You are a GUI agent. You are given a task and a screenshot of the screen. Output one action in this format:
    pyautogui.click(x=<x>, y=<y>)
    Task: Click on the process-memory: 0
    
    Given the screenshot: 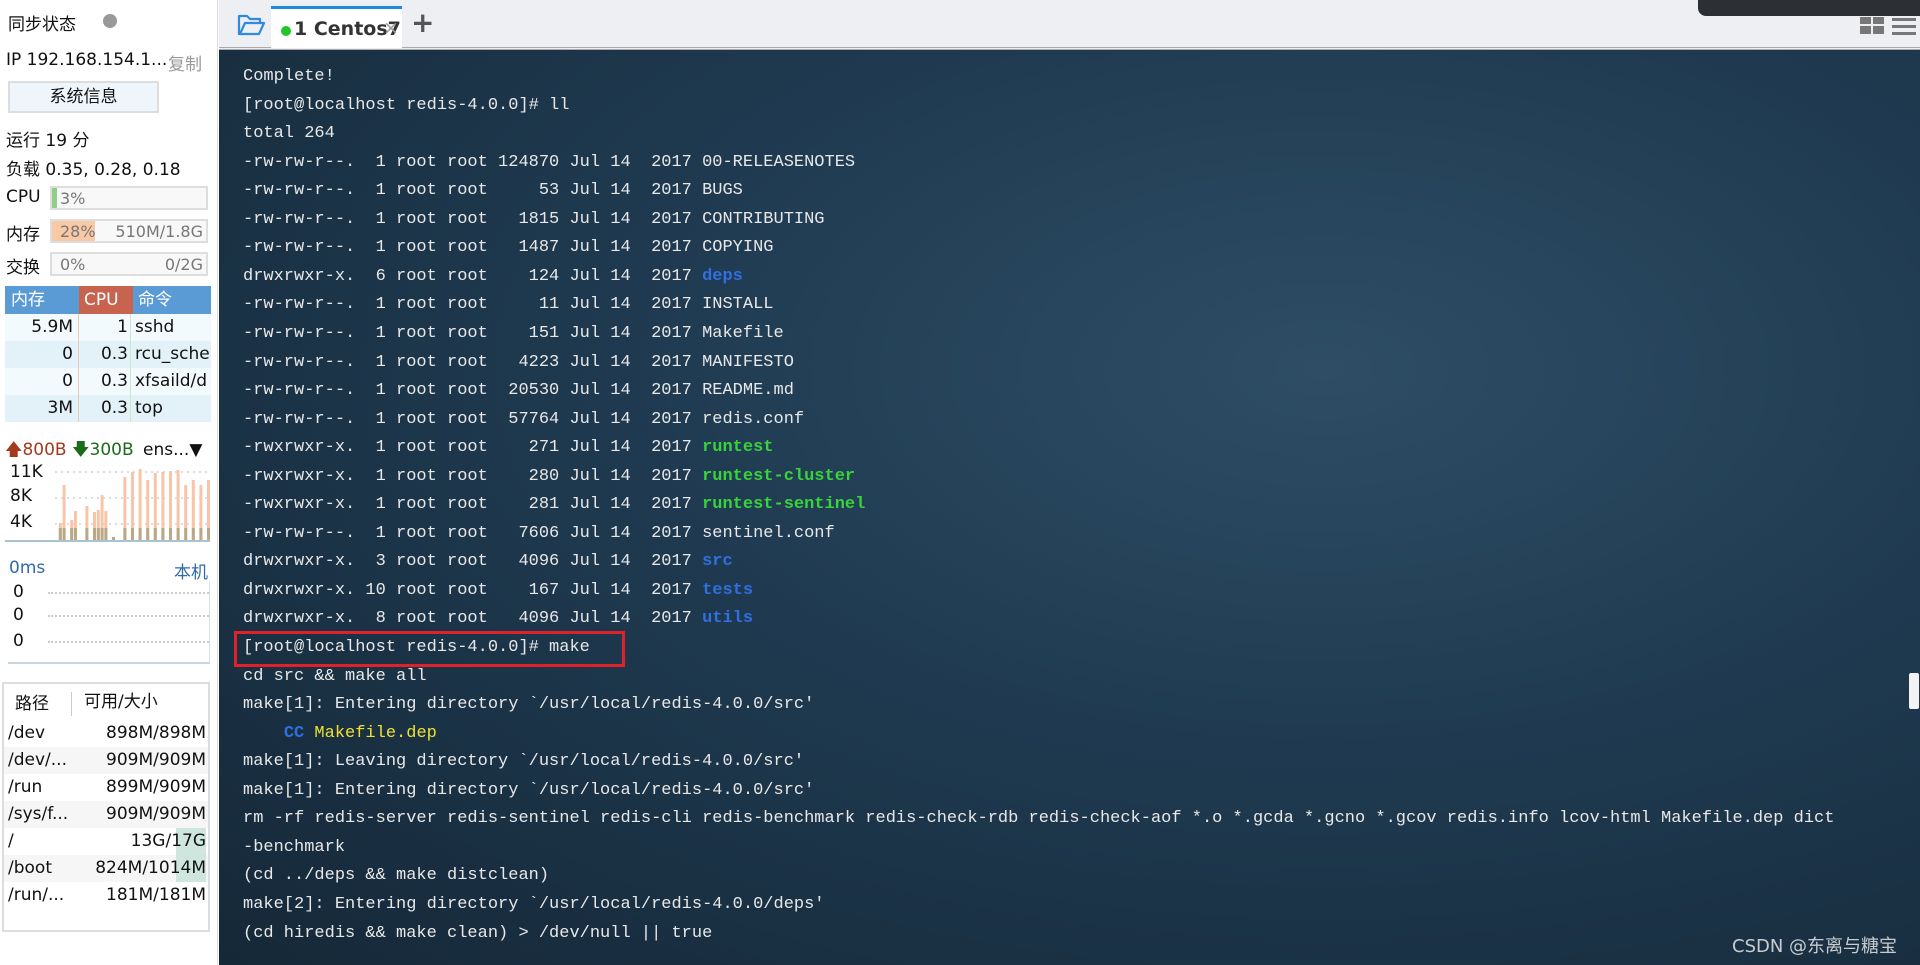 What is the action you would take?
    pyautogui.click(x=42, y=381)
    